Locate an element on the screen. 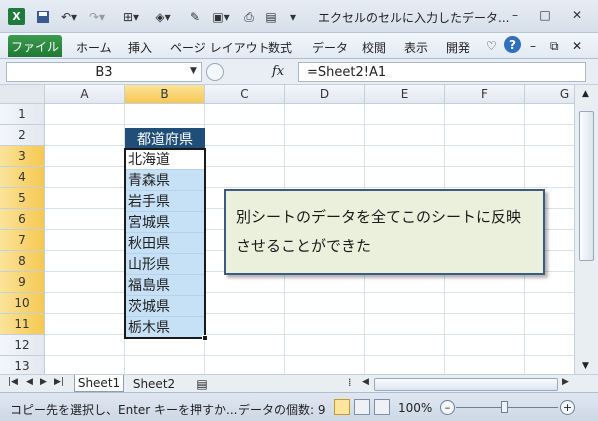 This screenshot has height=421, width=598. row-header-13: 13 is located at coordinates (22, 365).